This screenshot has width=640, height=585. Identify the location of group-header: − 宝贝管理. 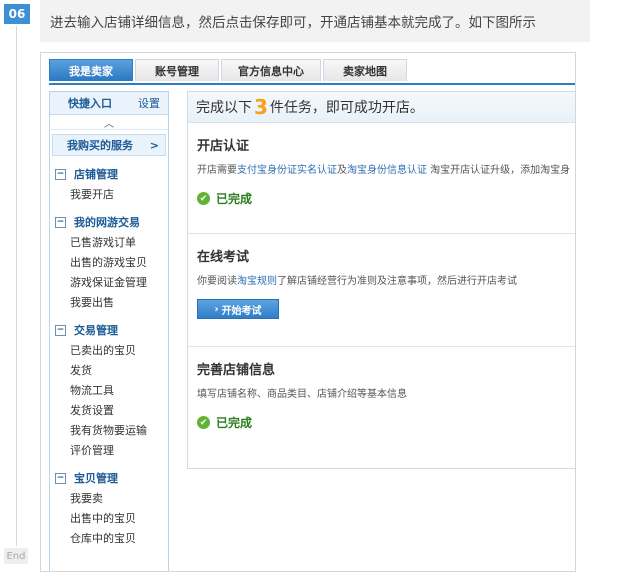
(109, 478).